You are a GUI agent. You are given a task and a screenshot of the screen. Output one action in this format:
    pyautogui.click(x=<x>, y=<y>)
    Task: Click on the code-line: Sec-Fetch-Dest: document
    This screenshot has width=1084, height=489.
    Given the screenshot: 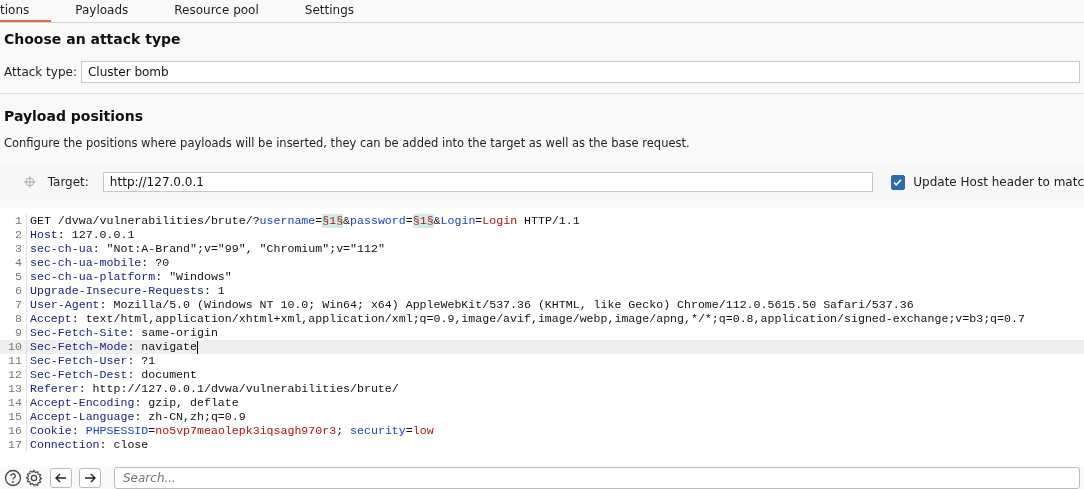 What is the action you would take?
    pyautogui.click(x=113, y=375)
    